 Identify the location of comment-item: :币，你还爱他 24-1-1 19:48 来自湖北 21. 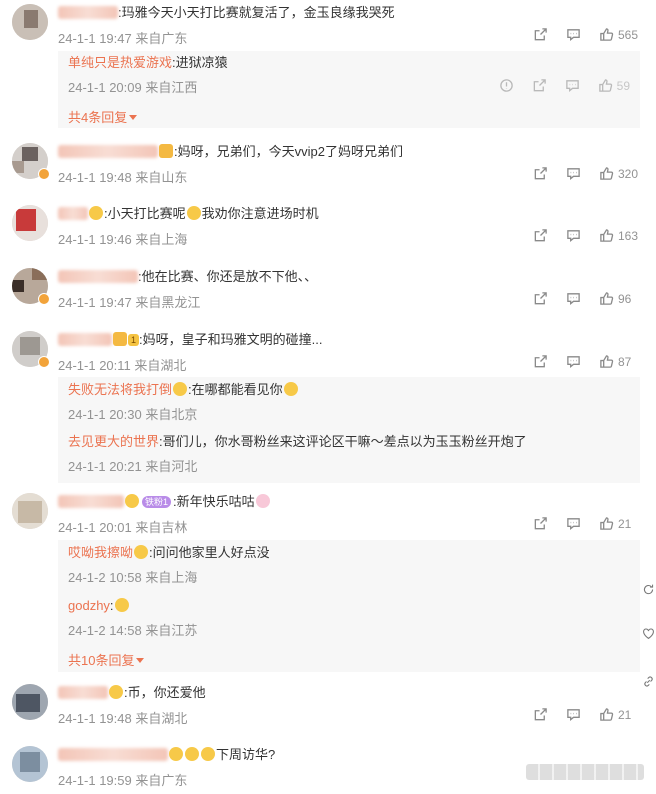
(320, 709).